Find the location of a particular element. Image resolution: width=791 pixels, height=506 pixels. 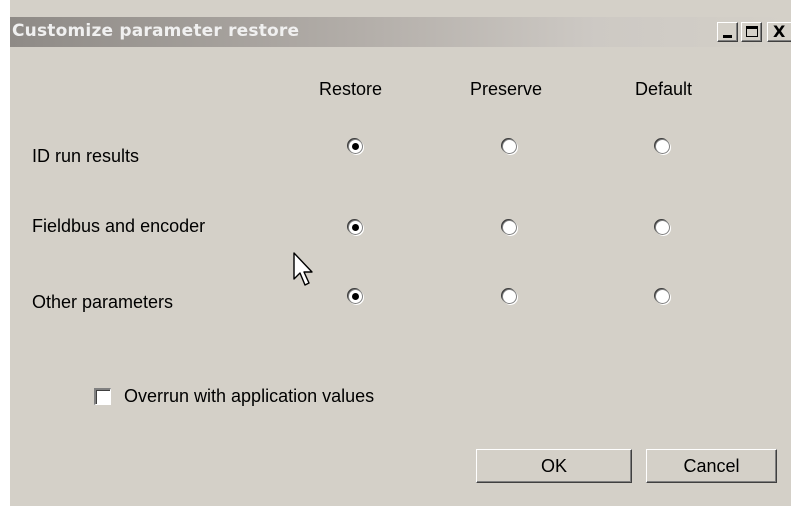

maximize-icon is located at coordinates (752, 31).